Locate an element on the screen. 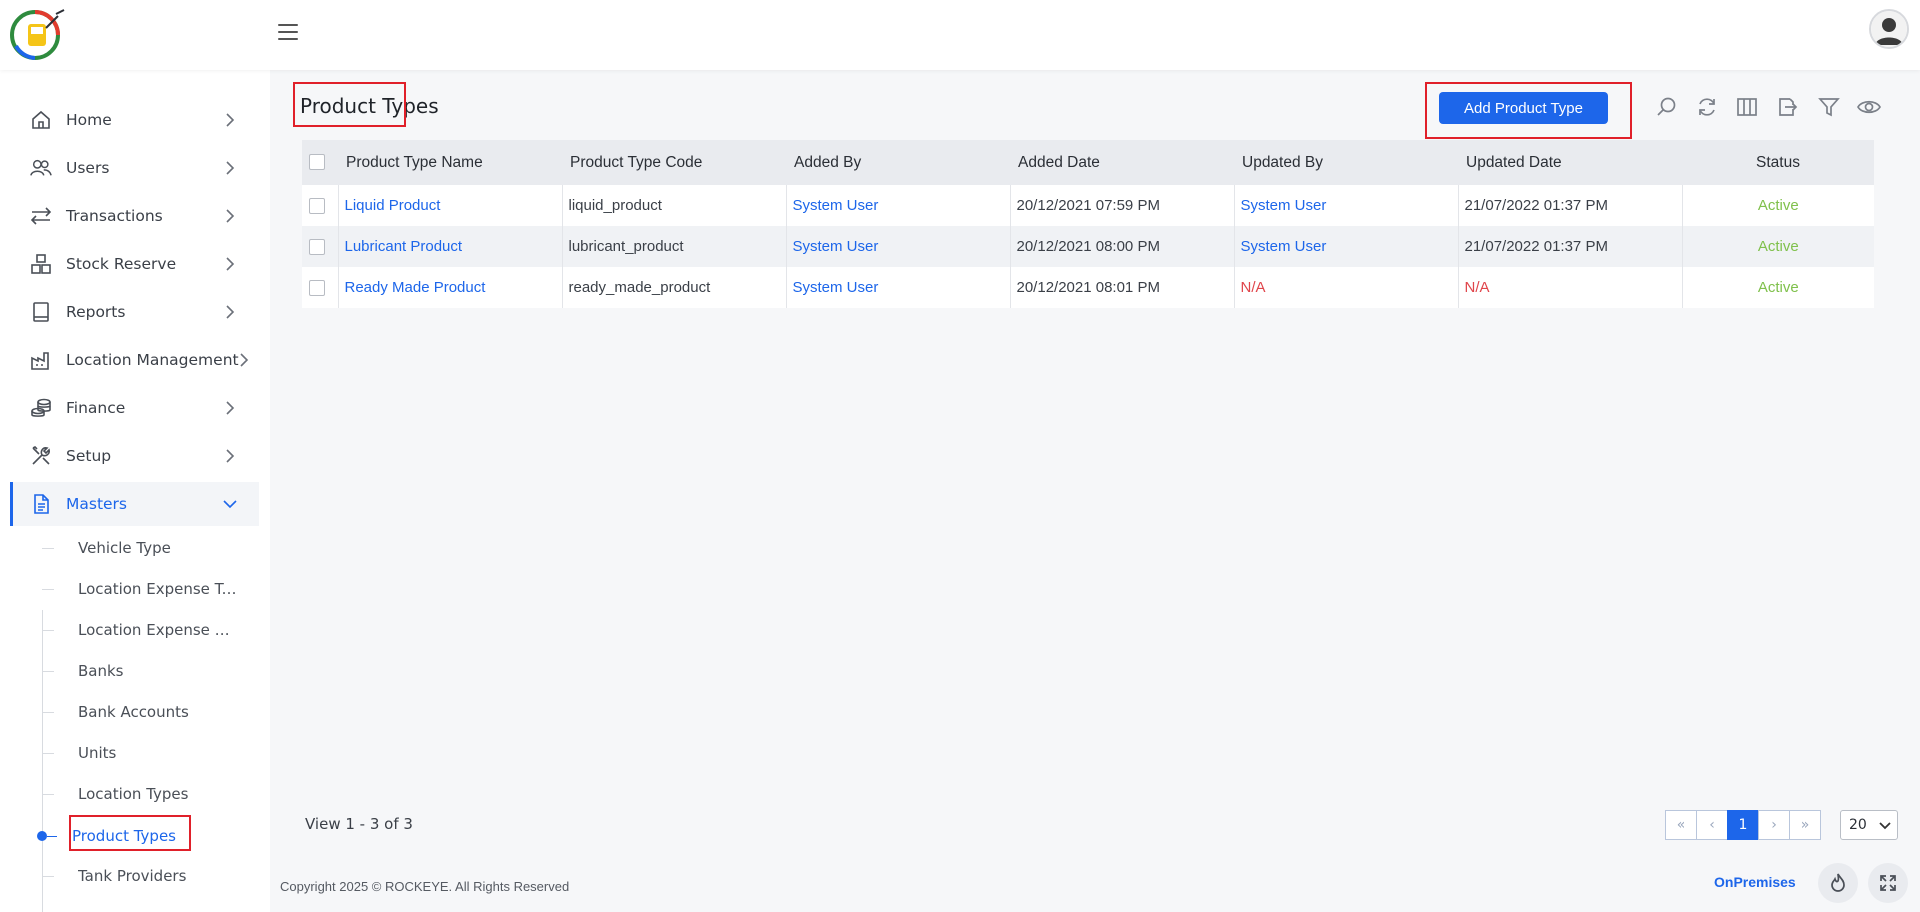  factory-icon is located at coordinates (41, 360).